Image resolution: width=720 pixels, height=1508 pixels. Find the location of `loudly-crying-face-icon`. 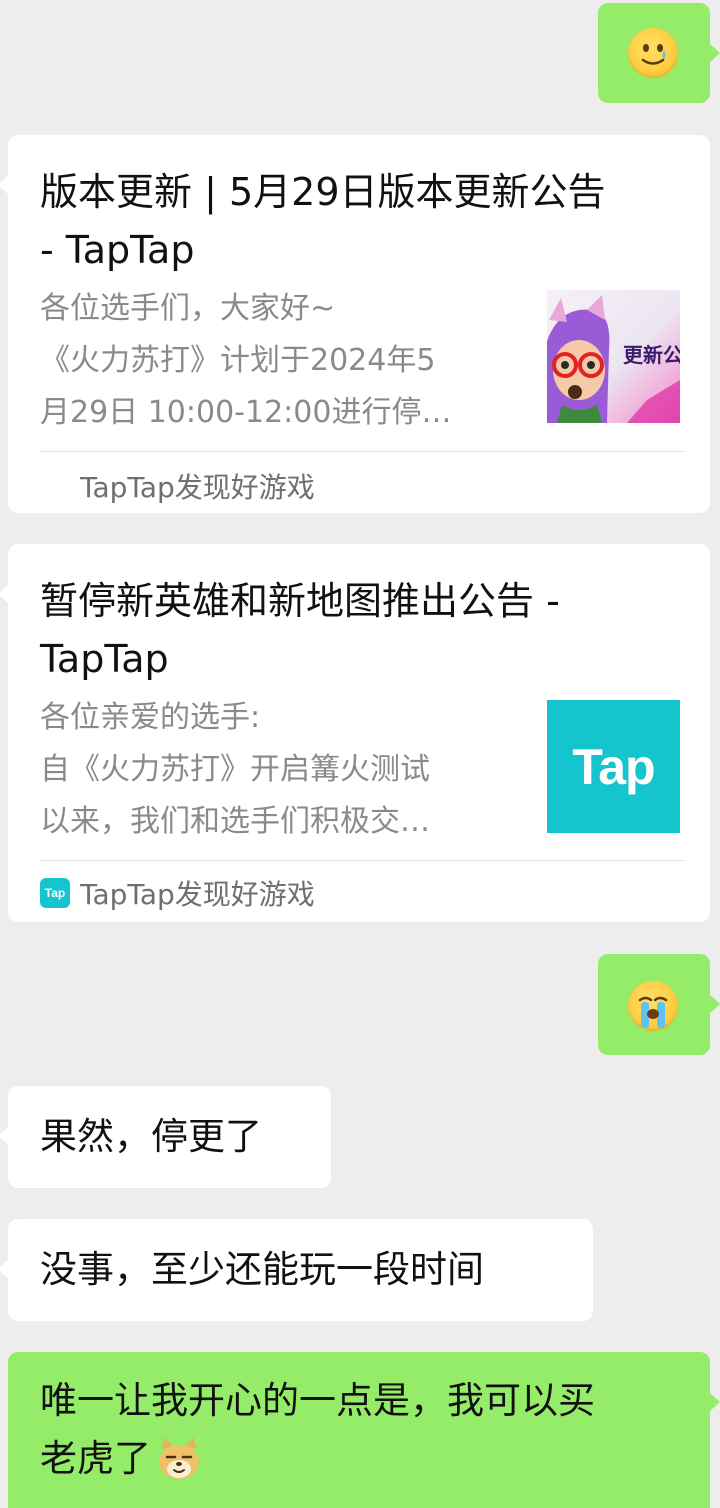

loudly-crying-face-icon is located at coordinates (653, 1006).